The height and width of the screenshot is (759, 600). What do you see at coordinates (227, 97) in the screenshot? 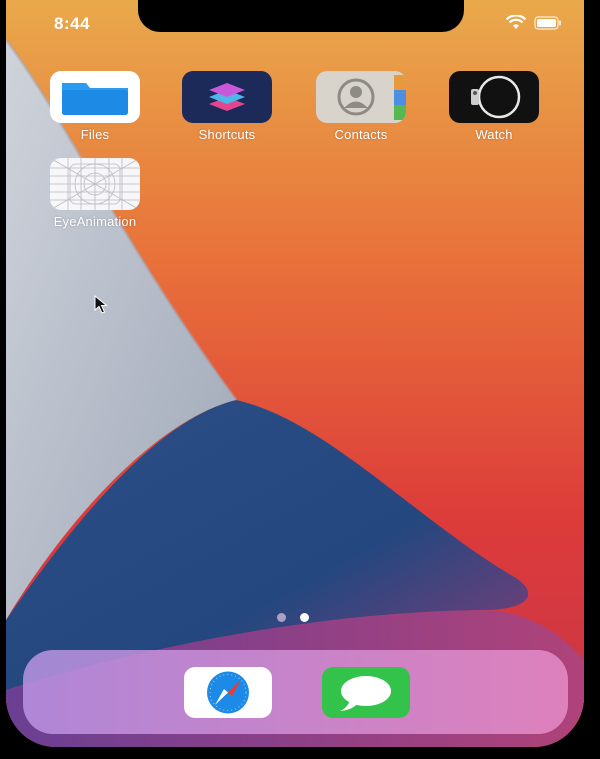
I see `shortcuts-icon` at bounding box center [227, 97].